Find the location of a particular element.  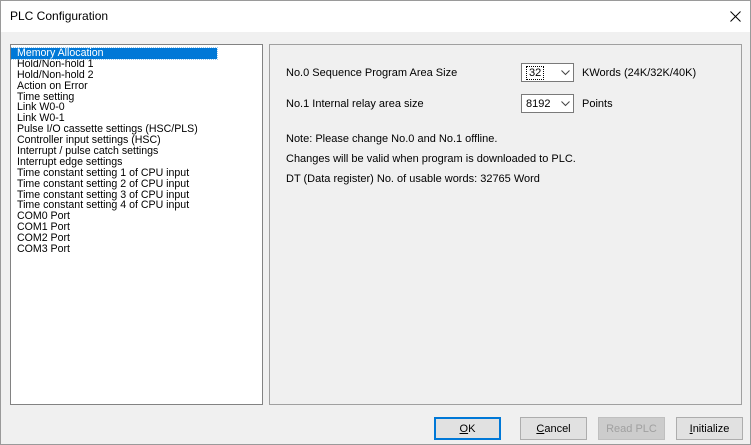

ok-button: OK is located at coordinates (467, 428).